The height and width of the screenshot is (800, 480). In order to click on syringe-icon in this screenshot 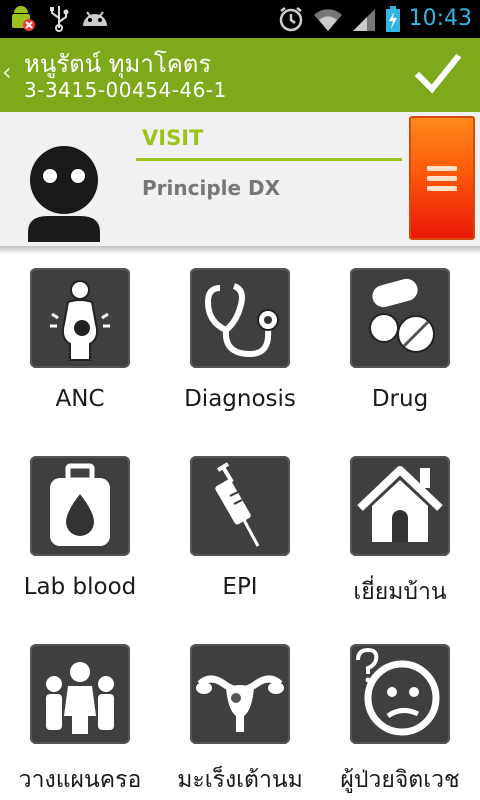, I will do `click(240, 506)`.